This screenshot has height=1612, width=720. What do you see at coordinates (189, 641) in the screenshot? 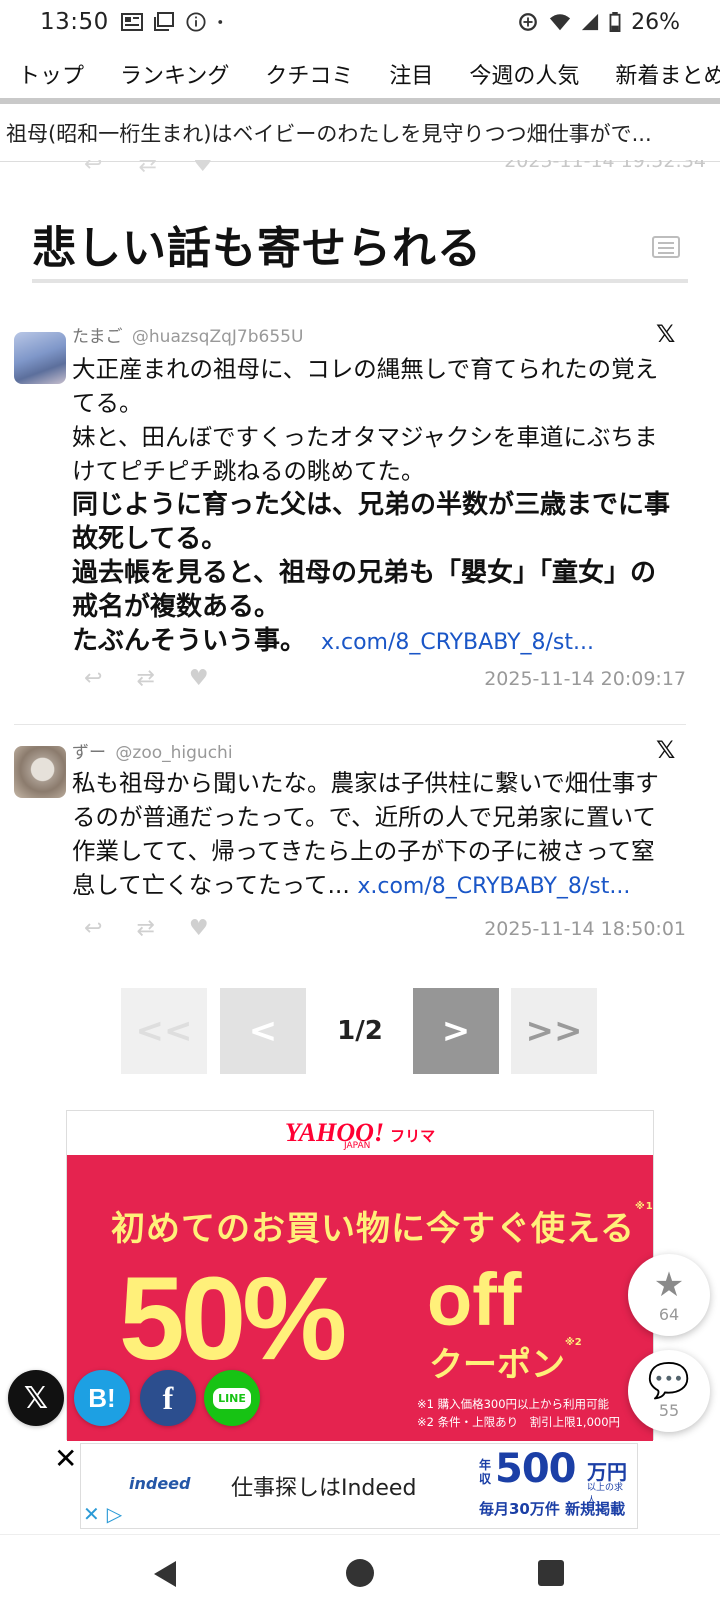
I see `tweet-text-emphasis: たぶんそういう事。` at bounding box center [189, 641].